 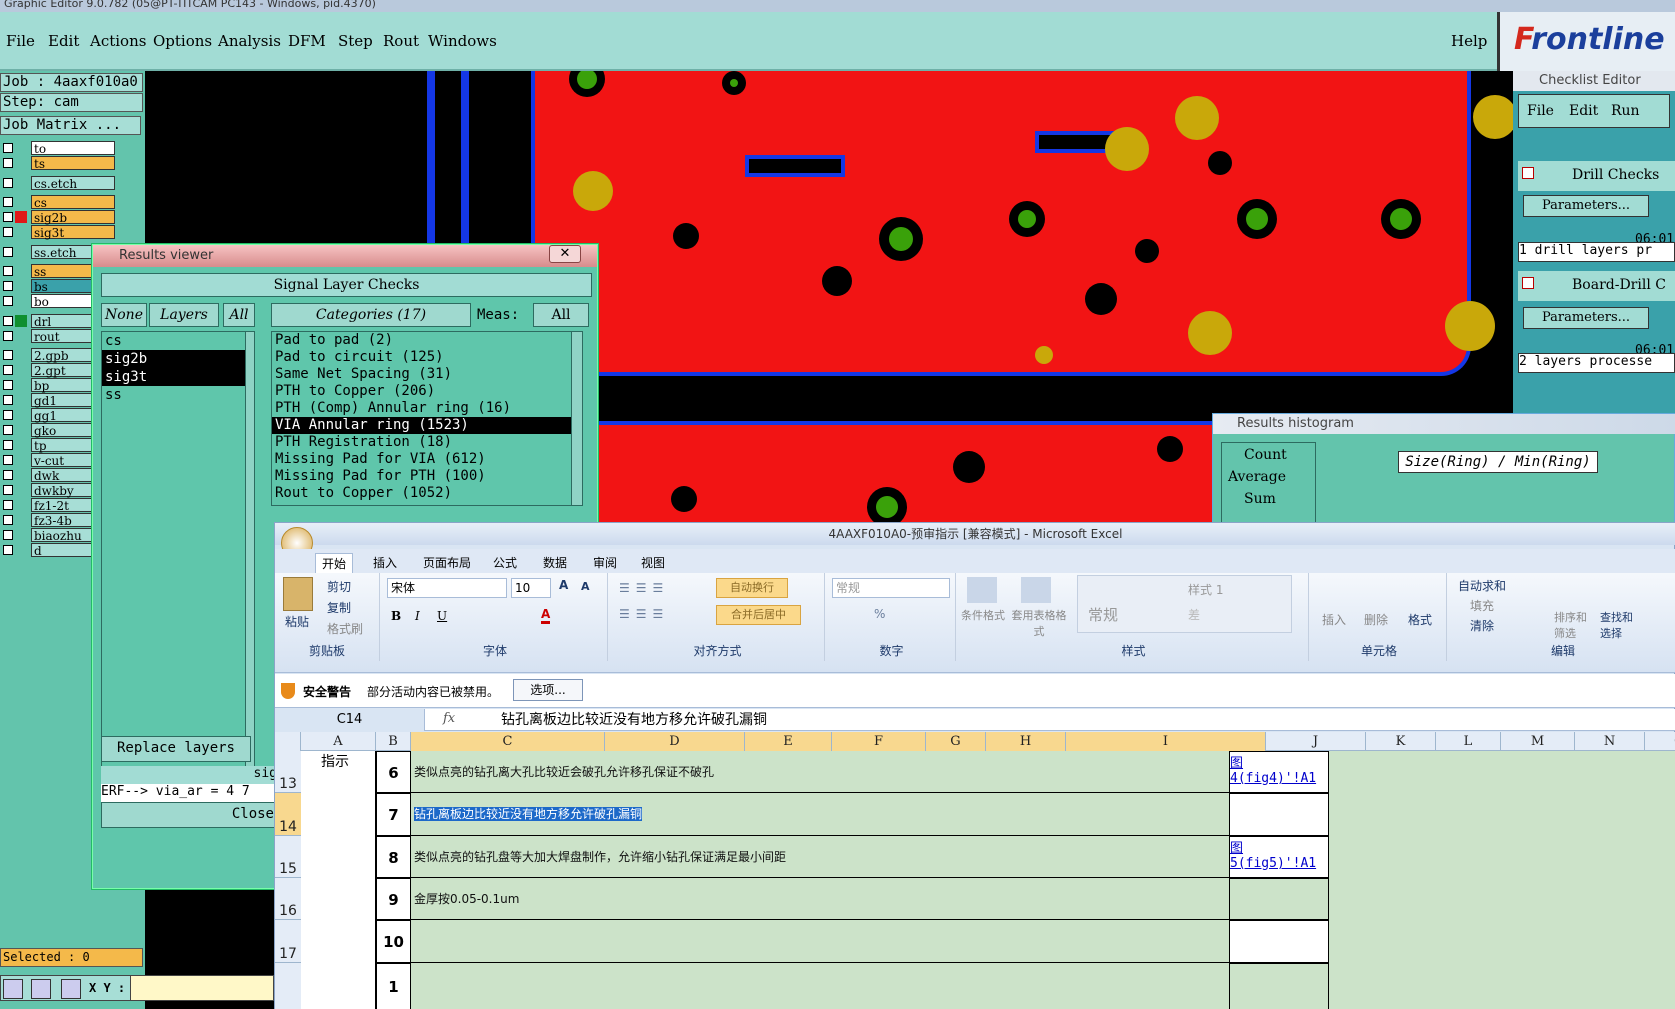 What do you see at coordinates (422, 357) in the screenshot?
I see `category-item: Pad to circuit (125)` at bounding box center [422, 357].